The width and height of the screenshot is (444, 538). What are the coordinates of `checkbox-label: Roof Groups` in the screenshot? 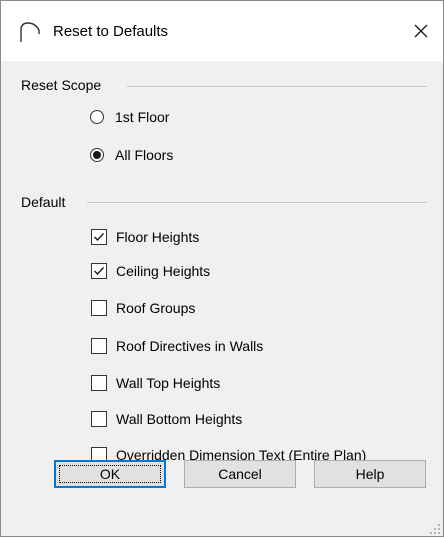 It's located at (156, 308).